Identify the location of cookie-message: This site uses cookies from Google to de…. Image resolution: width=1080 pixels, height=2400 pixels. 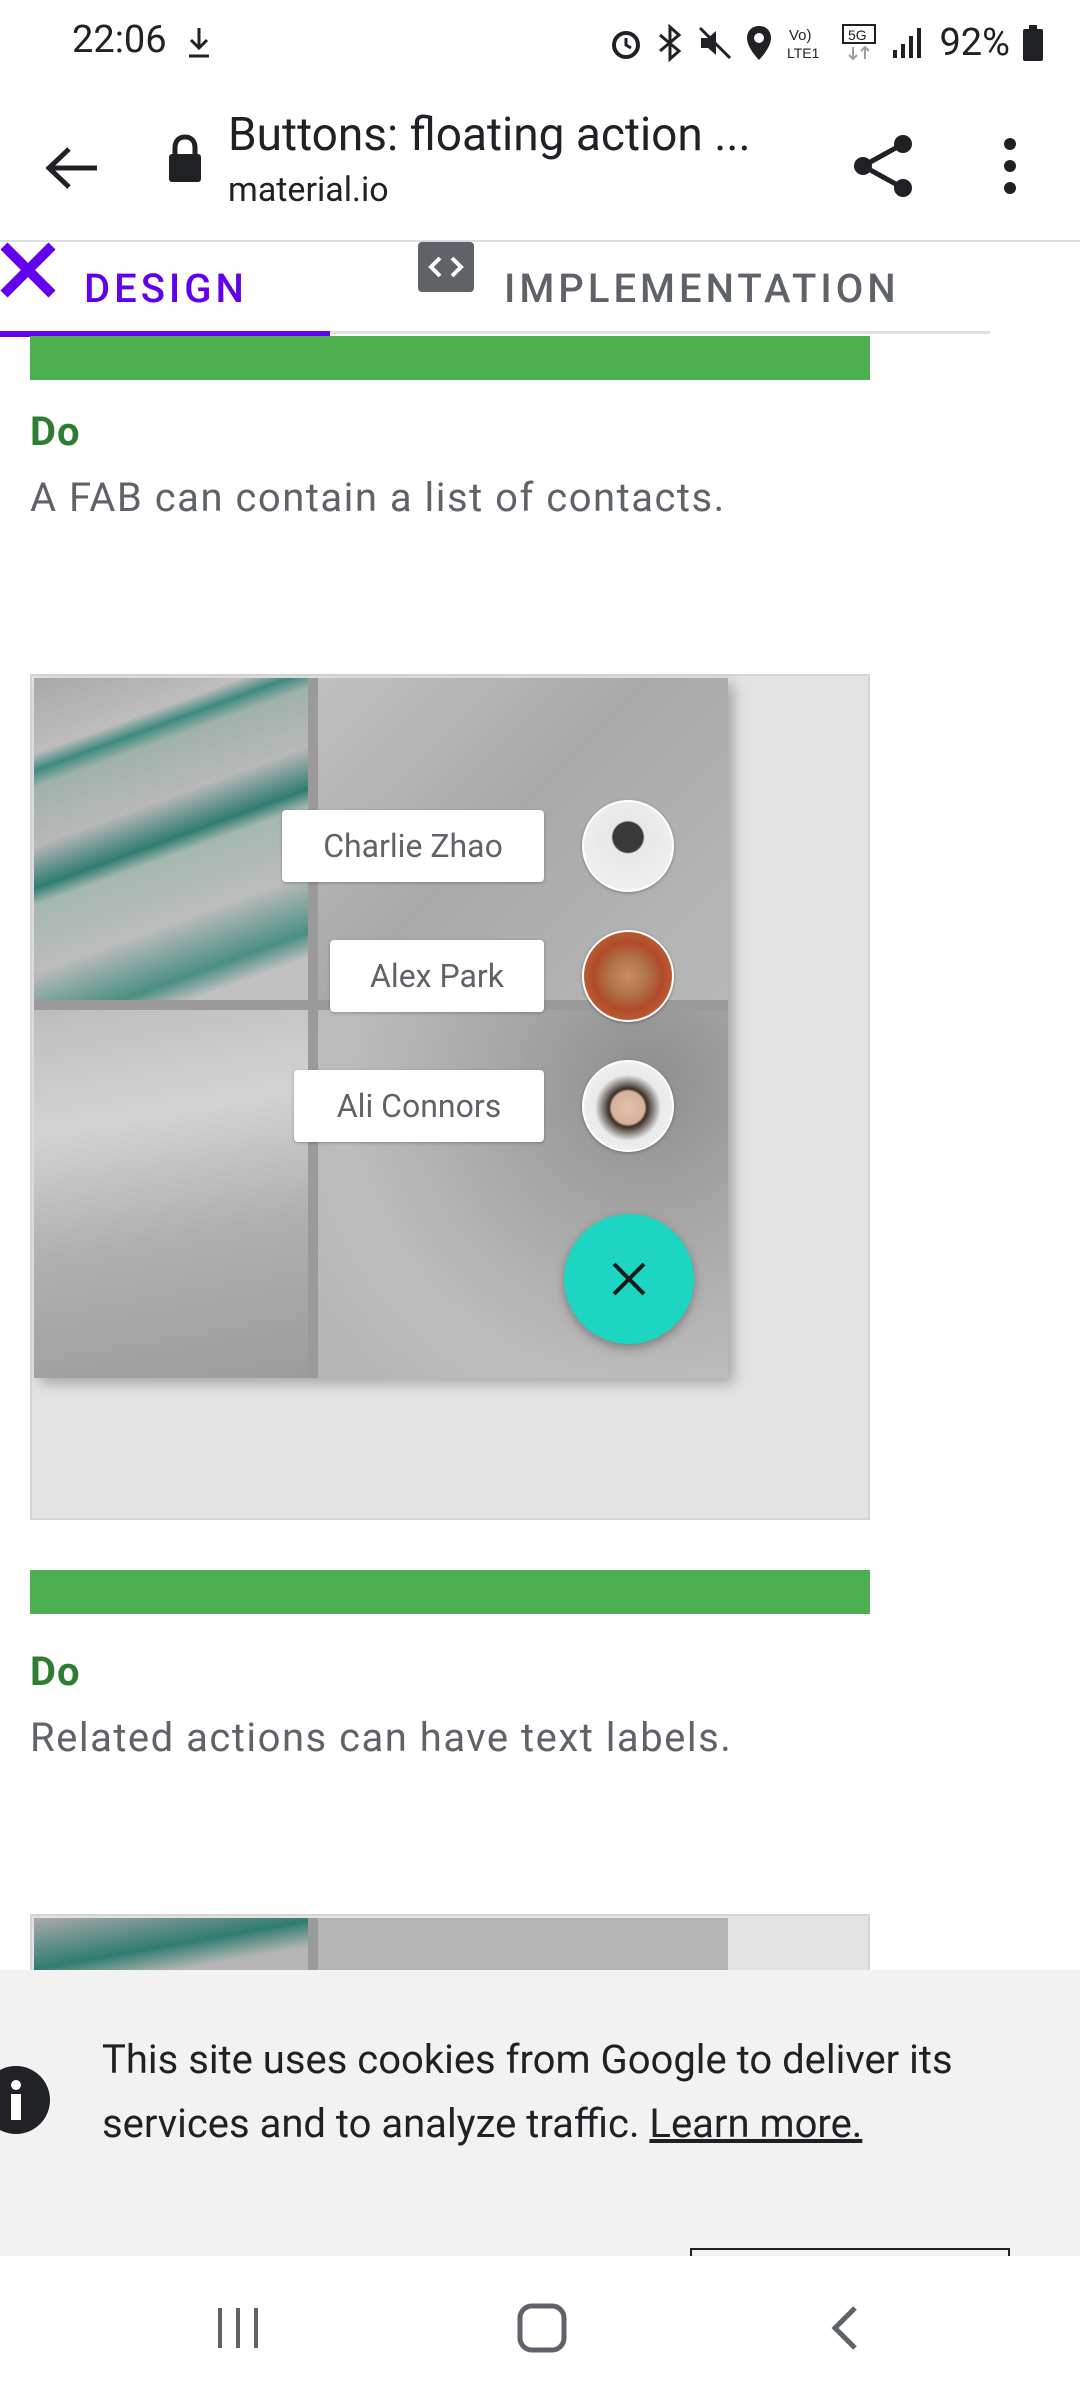
(572, 2092).